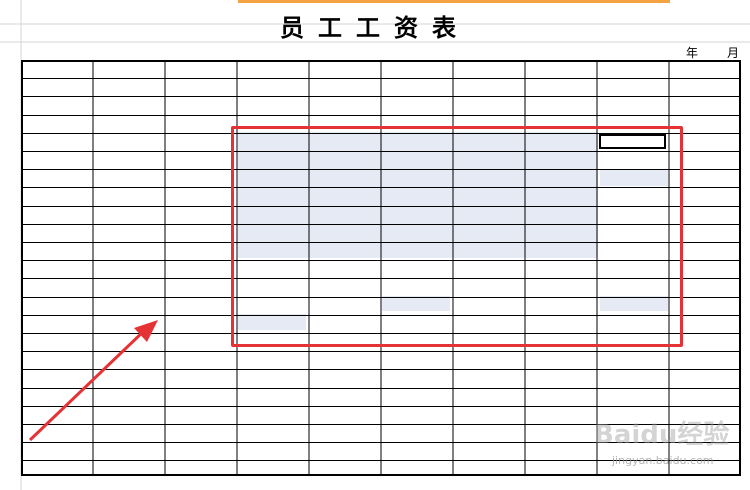 Image resolution: width=750 pixels, height=490 pixels. Describe the element at coordinates (662, 435) in the screenshot. I see `watermark-brand: Baidu经验` at that location.